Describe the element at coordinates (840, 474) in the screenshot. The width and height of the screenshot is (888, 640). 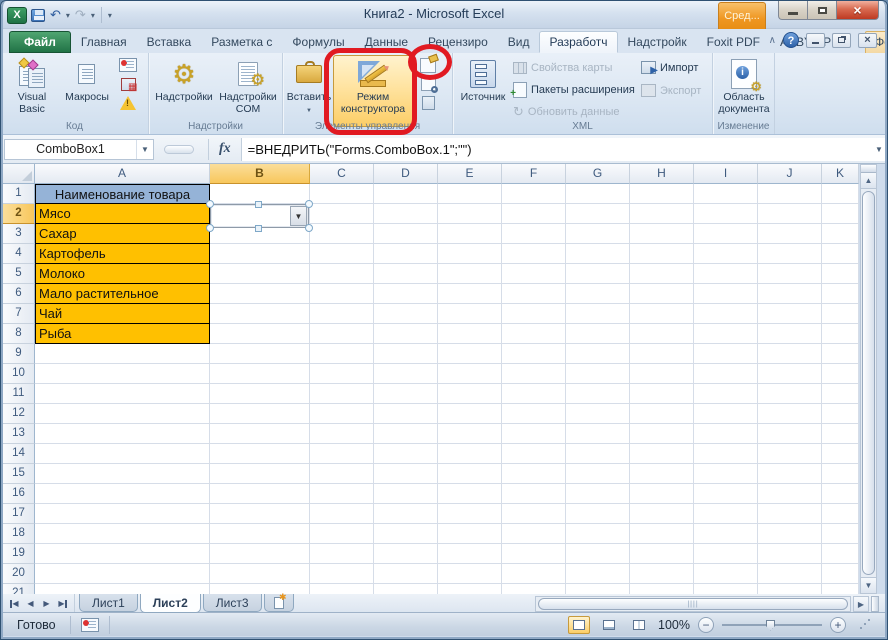
I see `cell-K15` at that location.